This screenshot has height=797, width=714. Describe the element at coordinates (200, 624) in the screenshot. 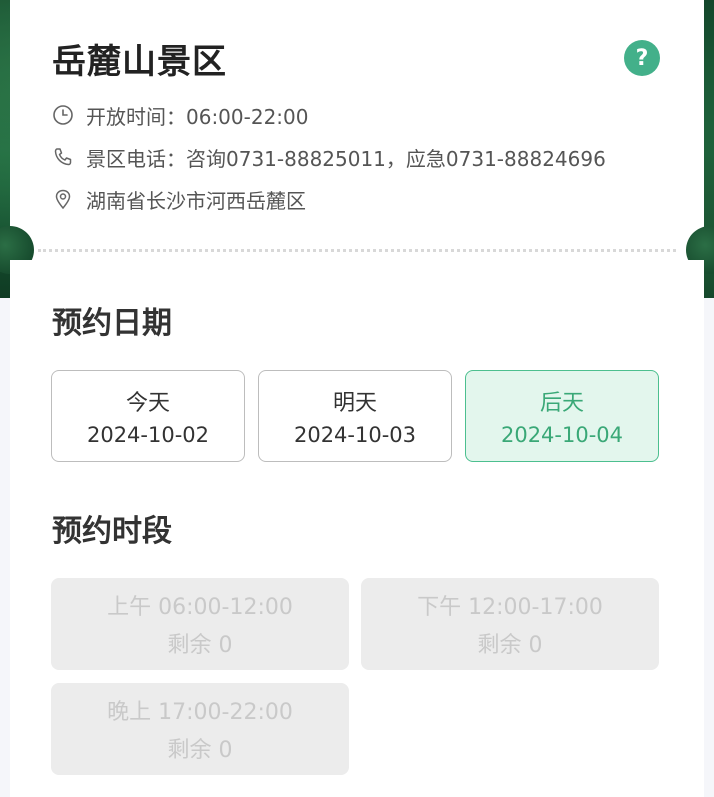

I see `time-slot-morning: 上午 06:00-12:00 剩余 0` at that location.